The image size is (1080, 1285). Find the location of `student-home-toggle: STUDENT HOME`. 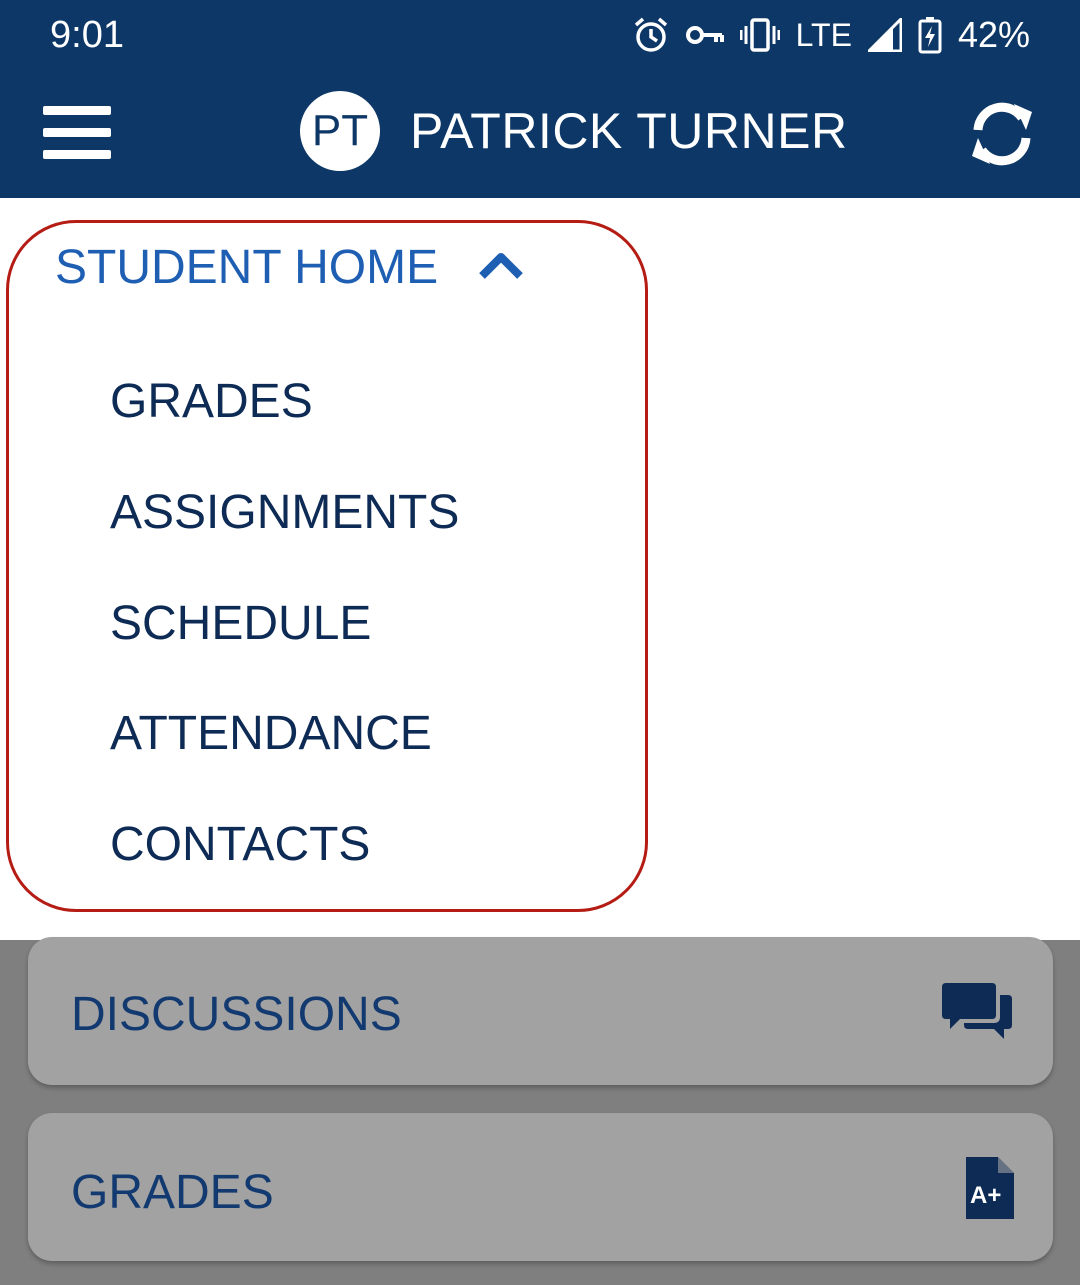

student-home-toggle: STUDENT HOME is located at coordinates (289, 267).